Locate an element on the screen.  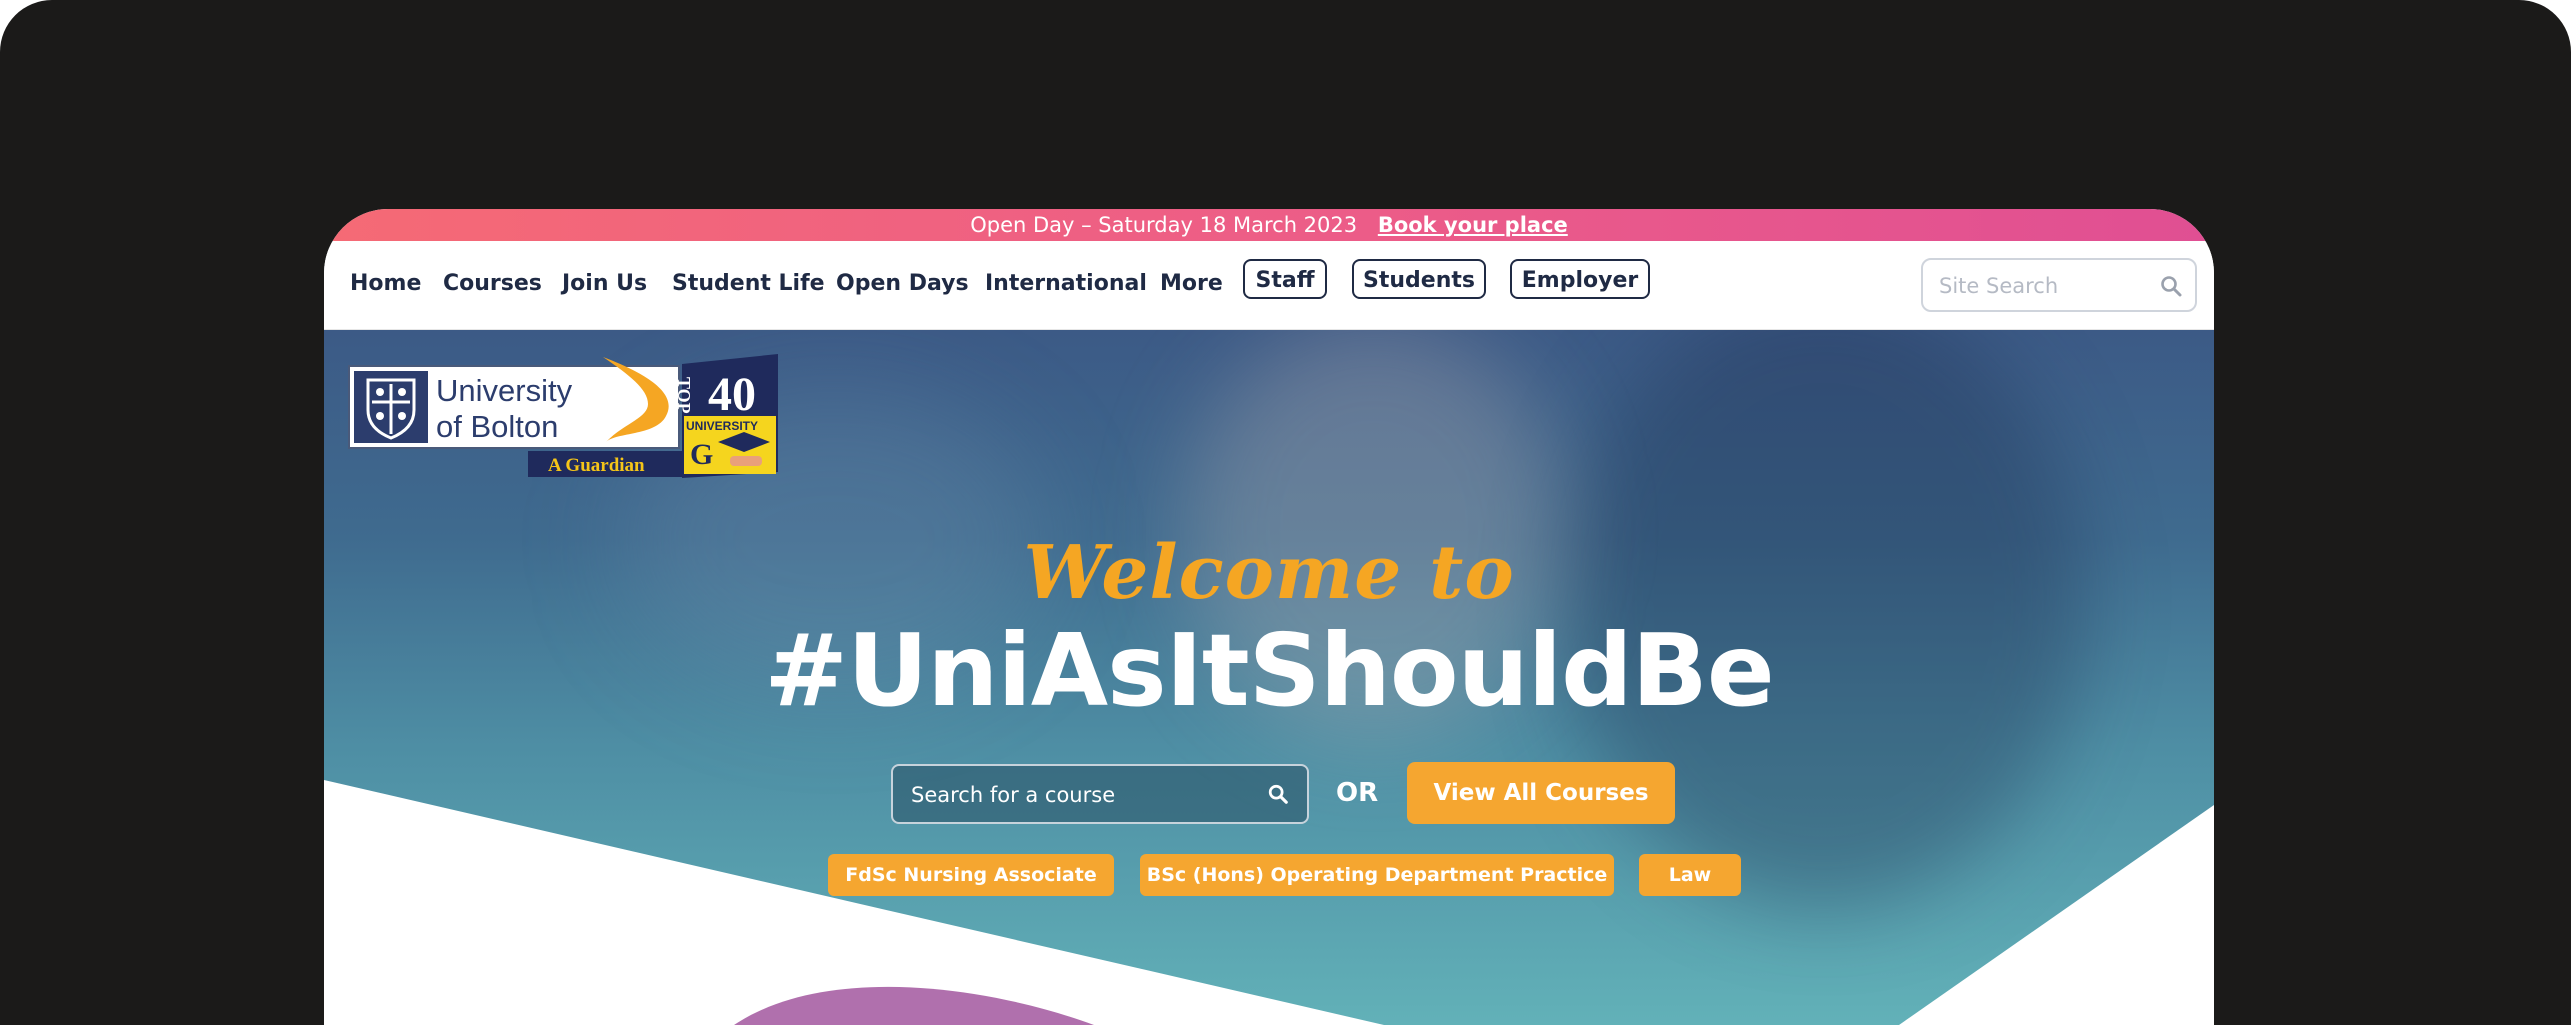
logo-name-line2: of Bolton is located at coordinates (497, 426).